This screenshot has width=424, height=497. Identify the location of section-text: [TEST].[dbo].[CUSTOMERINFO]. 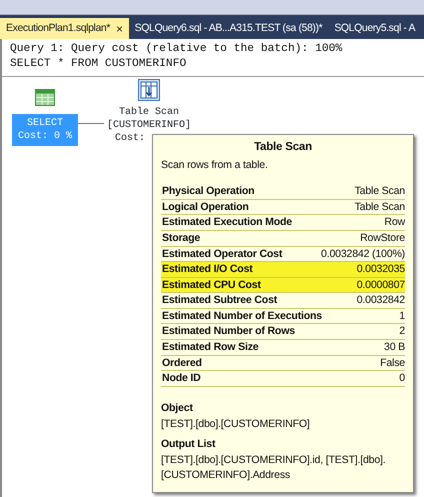
(236, 424).